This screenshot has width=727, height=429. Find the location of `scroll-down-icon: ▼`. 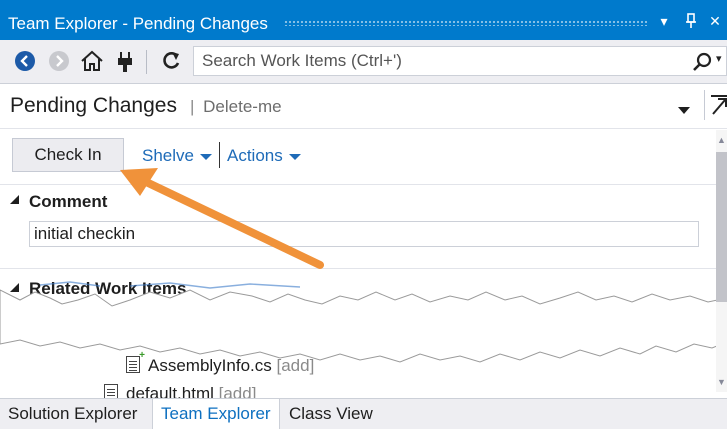

scroll-down-icon: ▼ is located at coordinates (721, 382).